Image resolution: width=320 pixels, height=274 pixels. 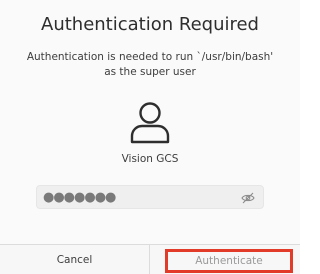 I want to click on user-avatar-icon, so click(x=150, y=123).